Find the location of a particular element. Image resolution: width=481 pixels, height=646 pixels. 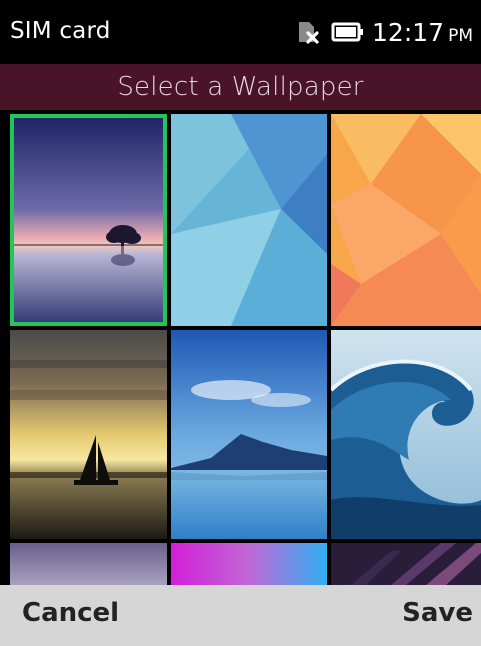

wallpaper-tree-reflection-dusk is located at coordinates (88, 220).